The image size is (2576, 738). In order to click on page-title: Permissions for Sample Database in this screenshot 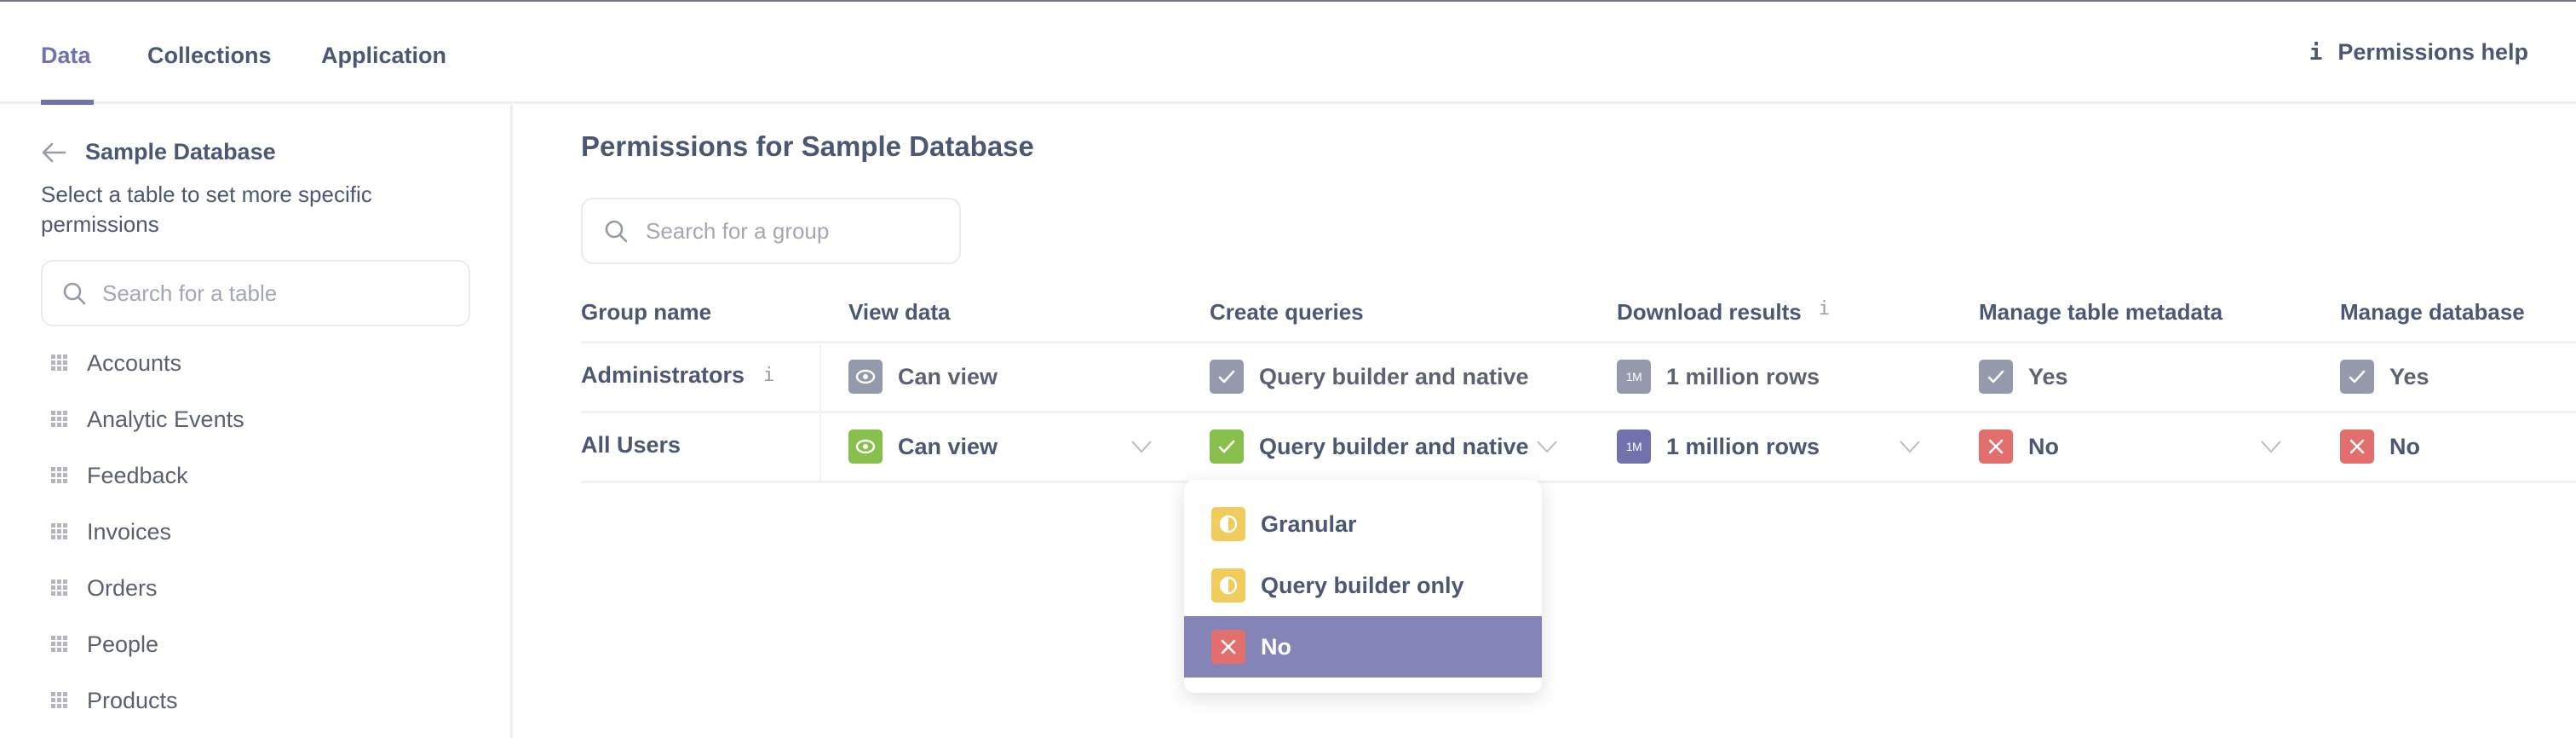, I will do `click(808, 146)`.